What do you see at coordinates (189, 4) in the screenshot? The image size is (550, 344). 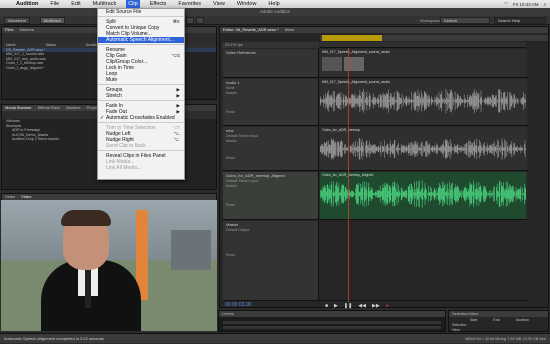 I see `menu-favorites: Favorites` at bounding box center [189, 4].